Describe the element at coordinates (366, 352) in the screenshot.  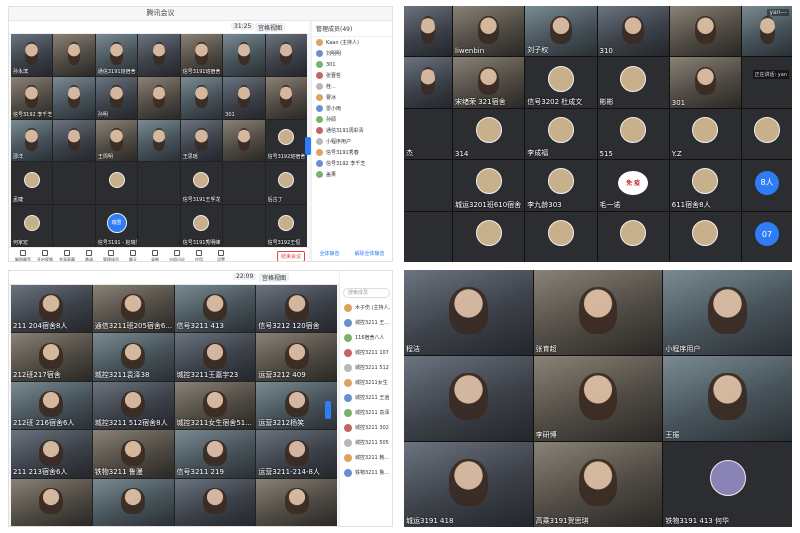
I see `member-list-item: 城控3211 107` at that location.